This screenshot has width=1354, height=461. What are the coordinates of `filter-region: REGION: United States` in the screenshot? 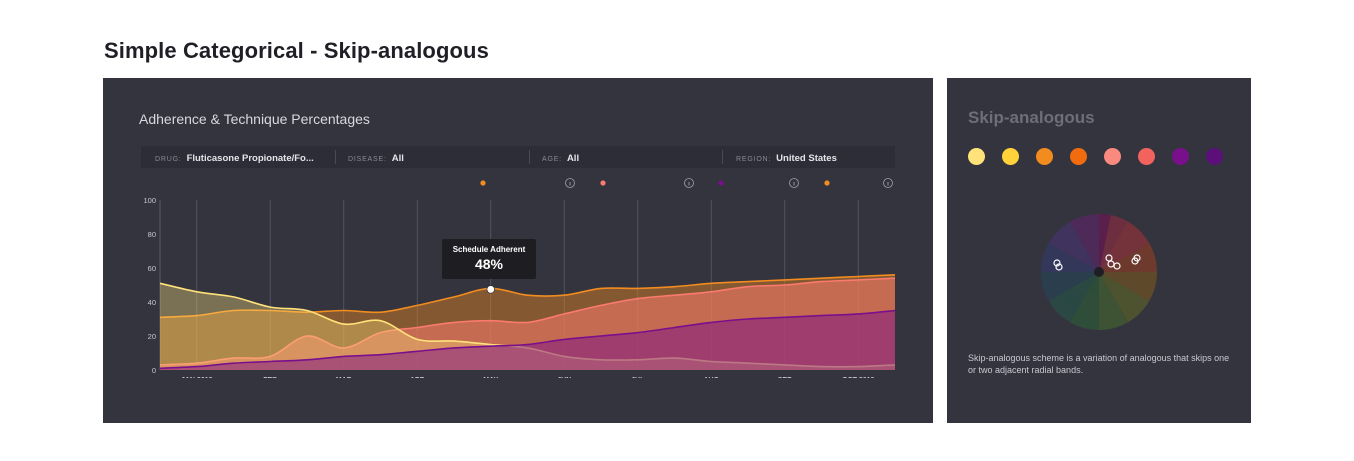 It's located at (786, 157).